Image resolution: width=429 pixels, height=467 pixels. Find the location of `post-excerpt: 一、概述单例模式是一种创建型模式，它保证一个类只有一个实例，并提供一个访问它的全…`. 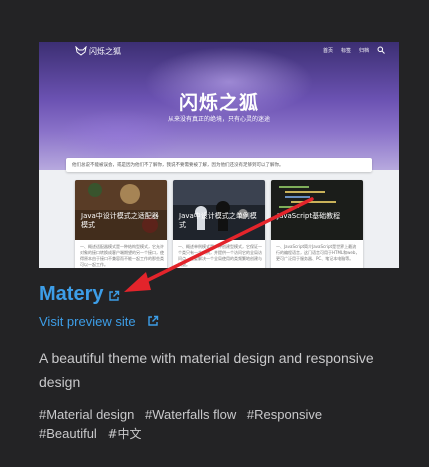

post-excerpt: 一、概述单例模式是一种创建型模式，它保证一个类只有一个实例，并提供一个访问它的全… is located at coordinates (220, 255).